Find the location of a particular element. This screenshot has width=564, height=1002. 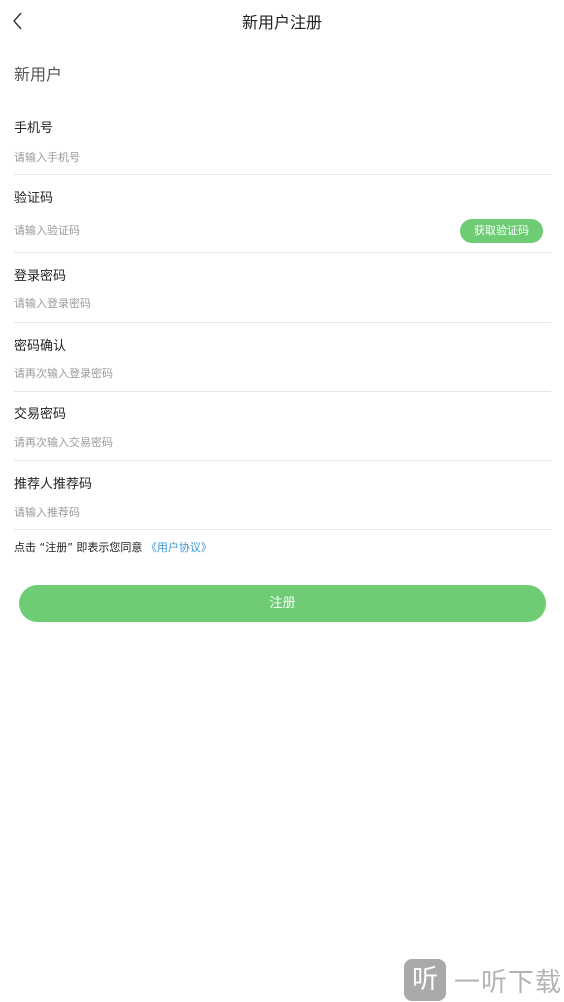

page-title: 新用户注册 is located at coordinates (281, 22).